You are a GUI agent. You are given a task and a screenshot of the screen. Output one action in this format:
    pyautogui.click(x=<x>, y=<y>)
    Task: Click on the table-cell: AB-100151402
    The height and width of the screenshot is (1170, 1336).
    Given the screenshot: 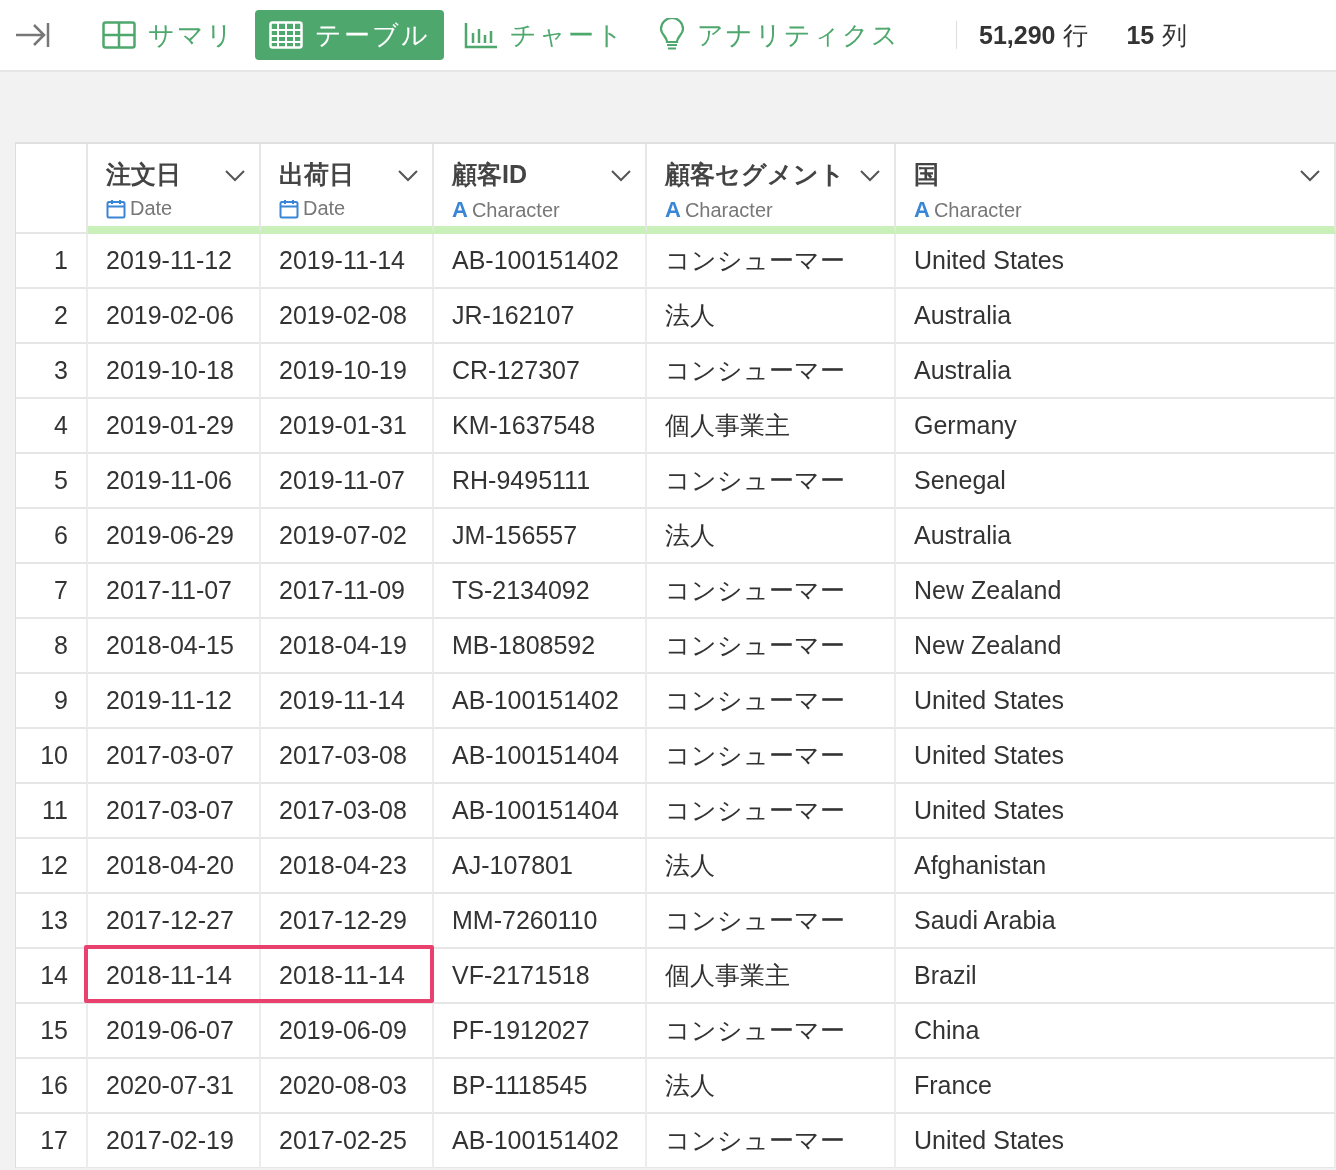 What is the action you would take?
    pyautogui.click(x=540, y=1141)
    